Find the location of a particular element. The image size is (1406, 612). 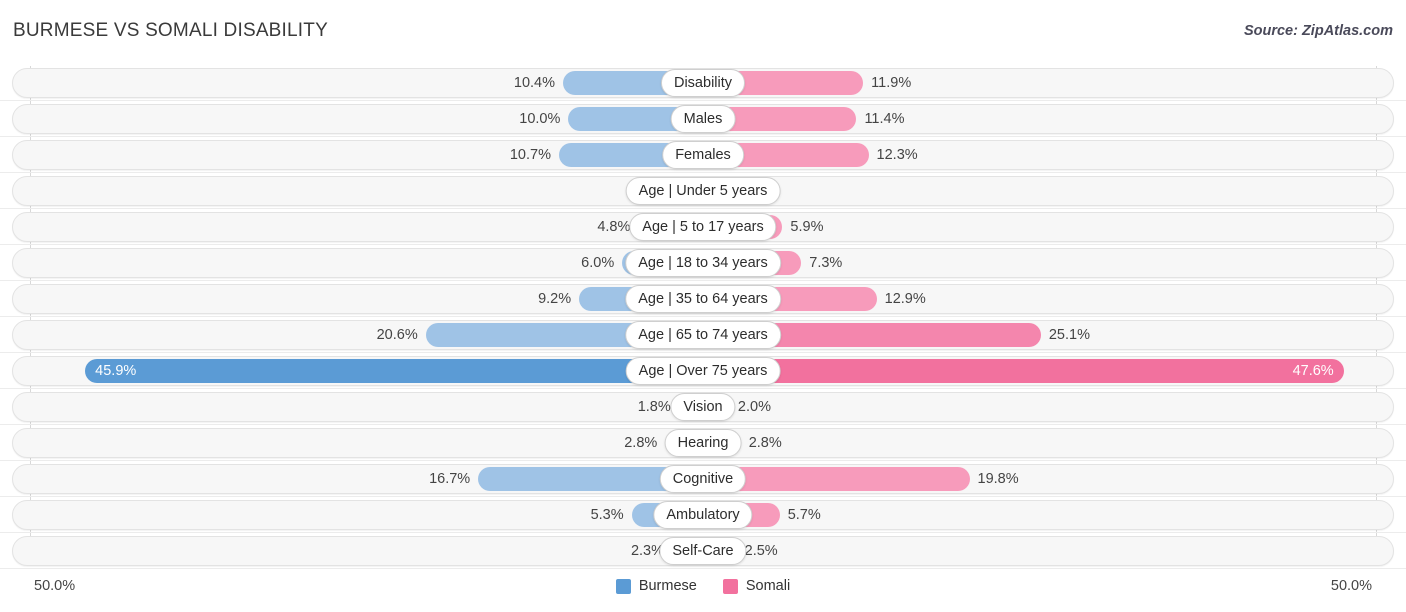

row-label-pill: Males is located at coordinates (703, 119).